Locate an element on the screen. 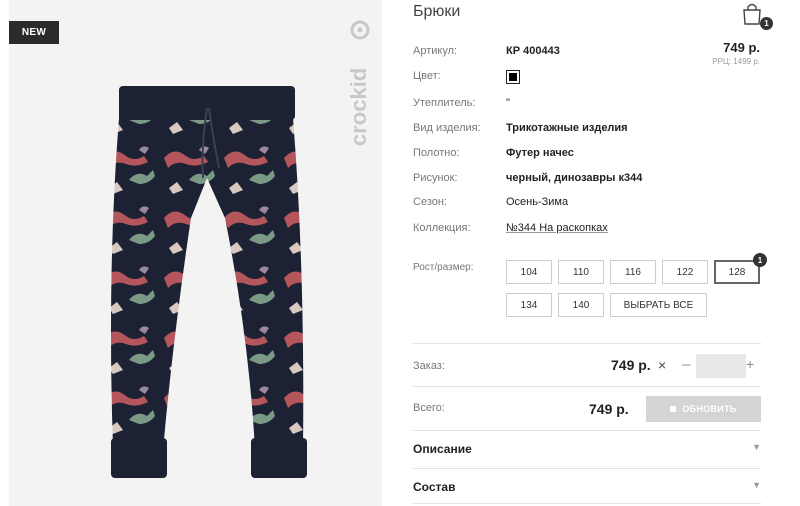  spec-label: Полотно: is located at coordinates (436, 153).